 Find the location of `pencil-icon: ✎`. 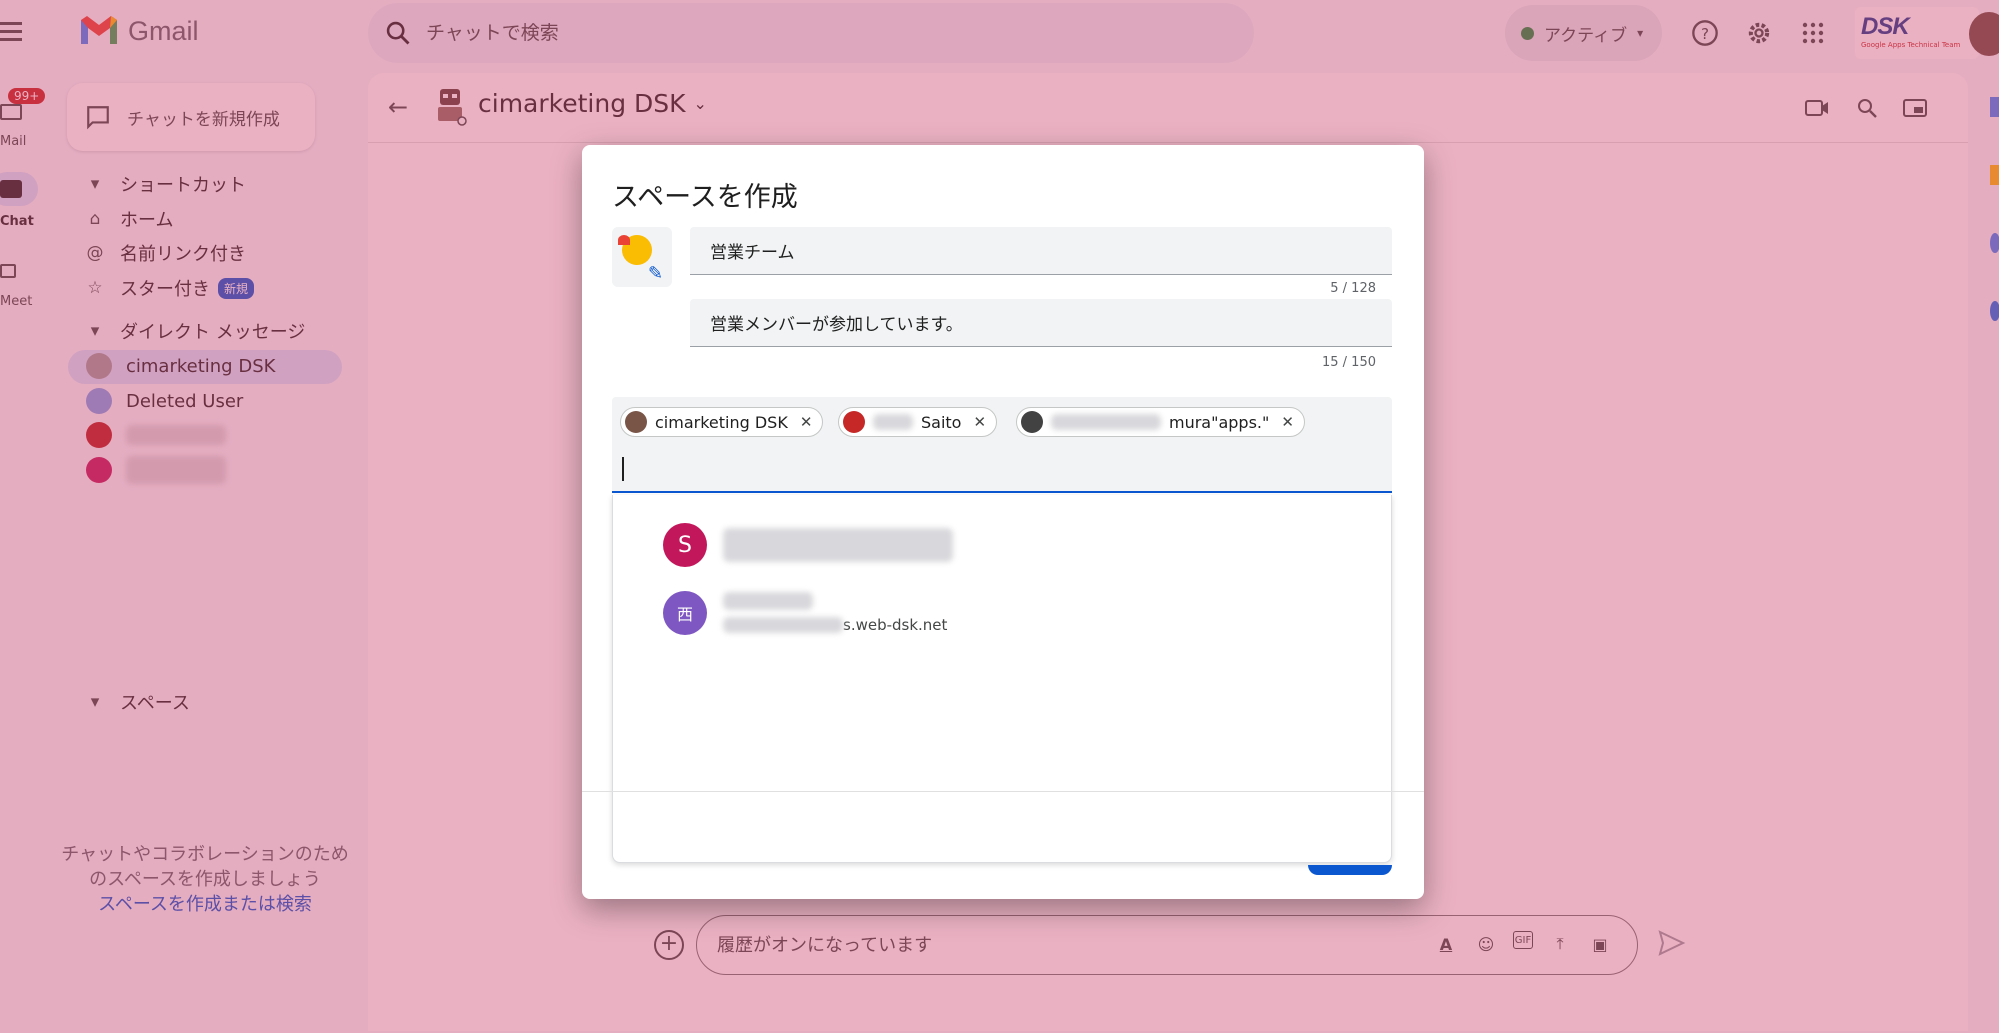

pencil-icon: ✎ is located at coordinates (656, 273).